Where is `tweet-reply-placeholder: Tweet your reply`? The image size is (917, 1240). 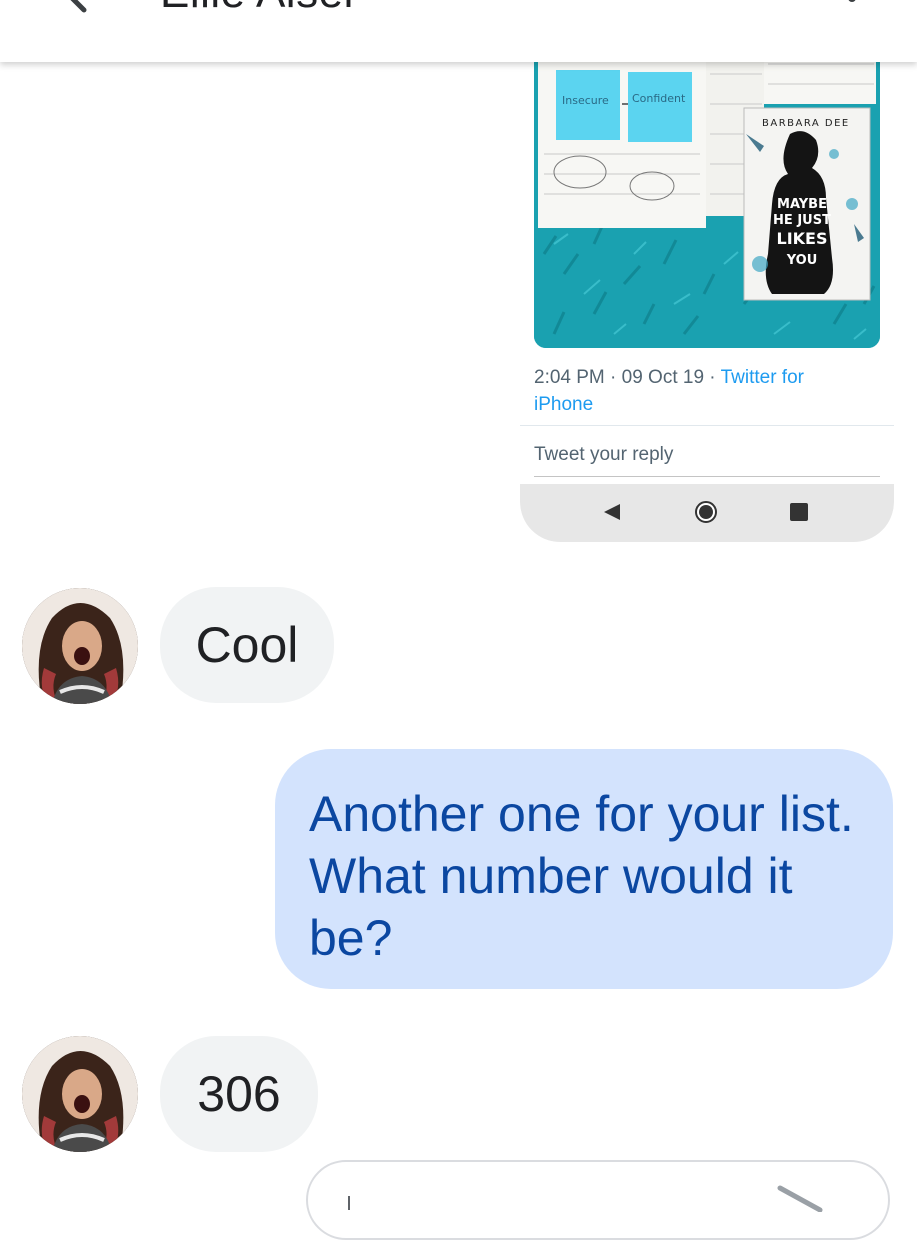
tweet-reply-placeholder: Tweet your reply is located at coordinates (604, 454).